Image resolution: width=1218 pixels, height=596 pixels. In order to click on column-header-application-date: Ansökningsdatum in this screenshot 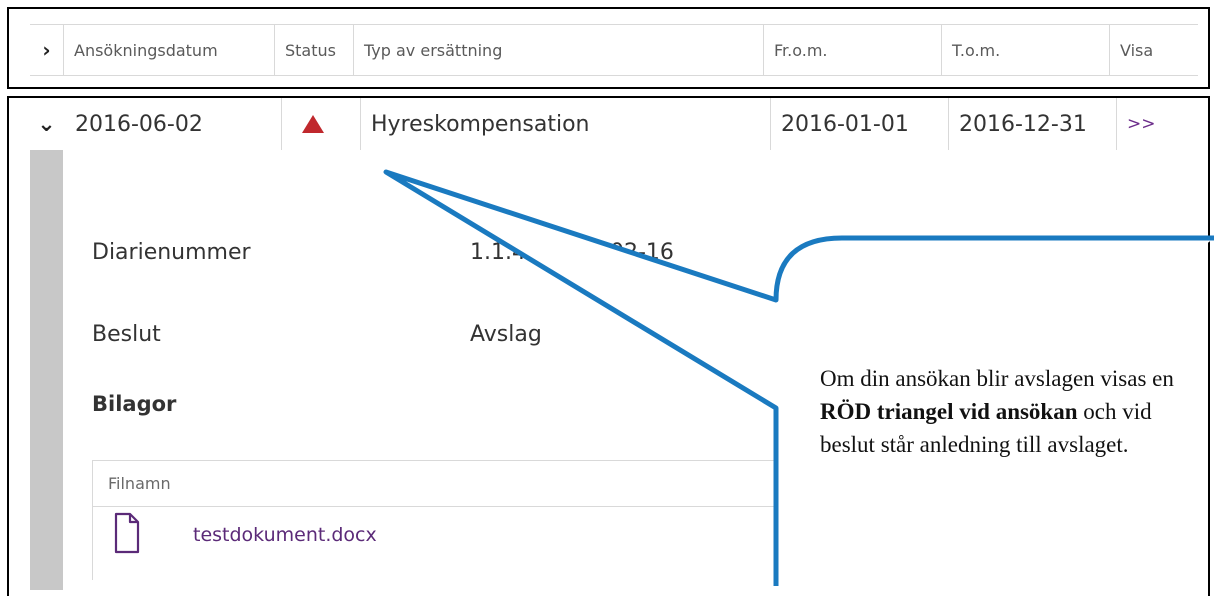, I will do `click(168, 50)`.